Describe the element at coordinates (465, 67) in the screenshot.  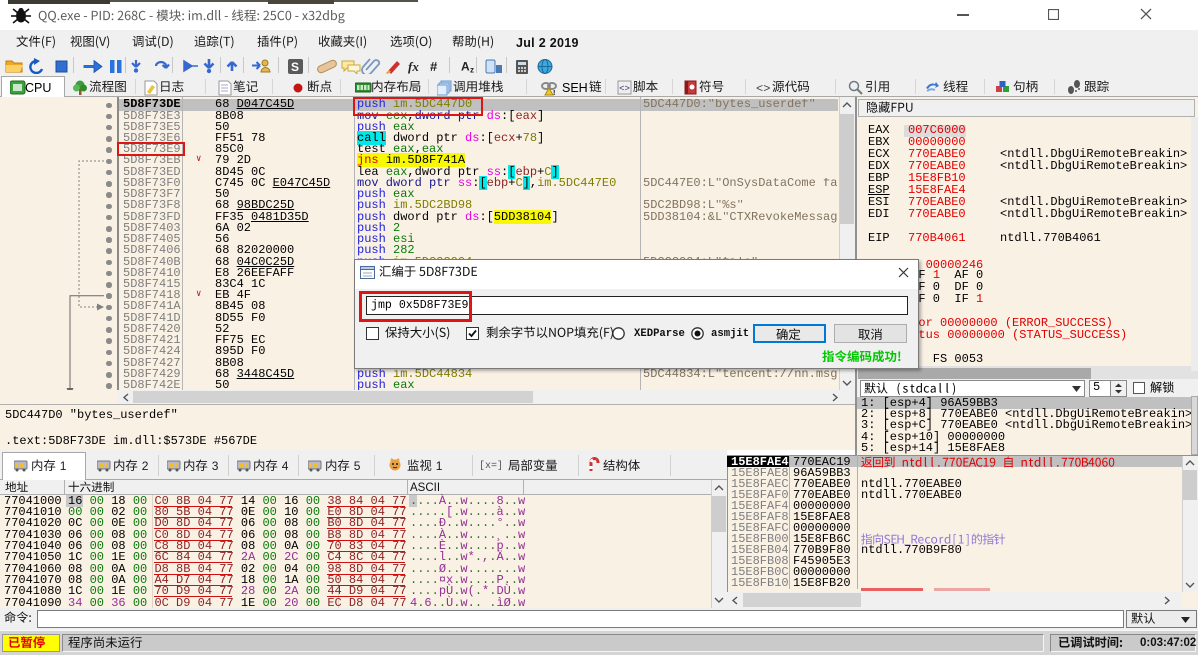
I see `svg-text: A` at that location.